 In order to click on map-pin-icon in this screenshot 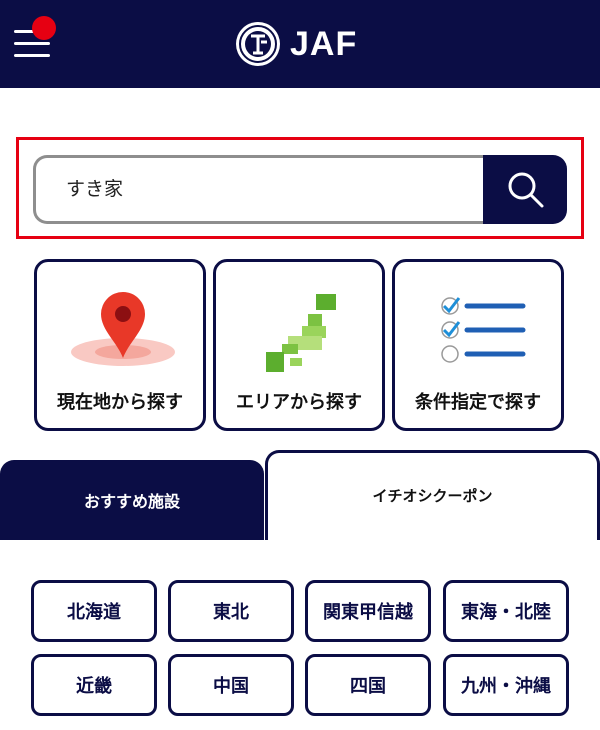, I will do `click(123, 329)`.